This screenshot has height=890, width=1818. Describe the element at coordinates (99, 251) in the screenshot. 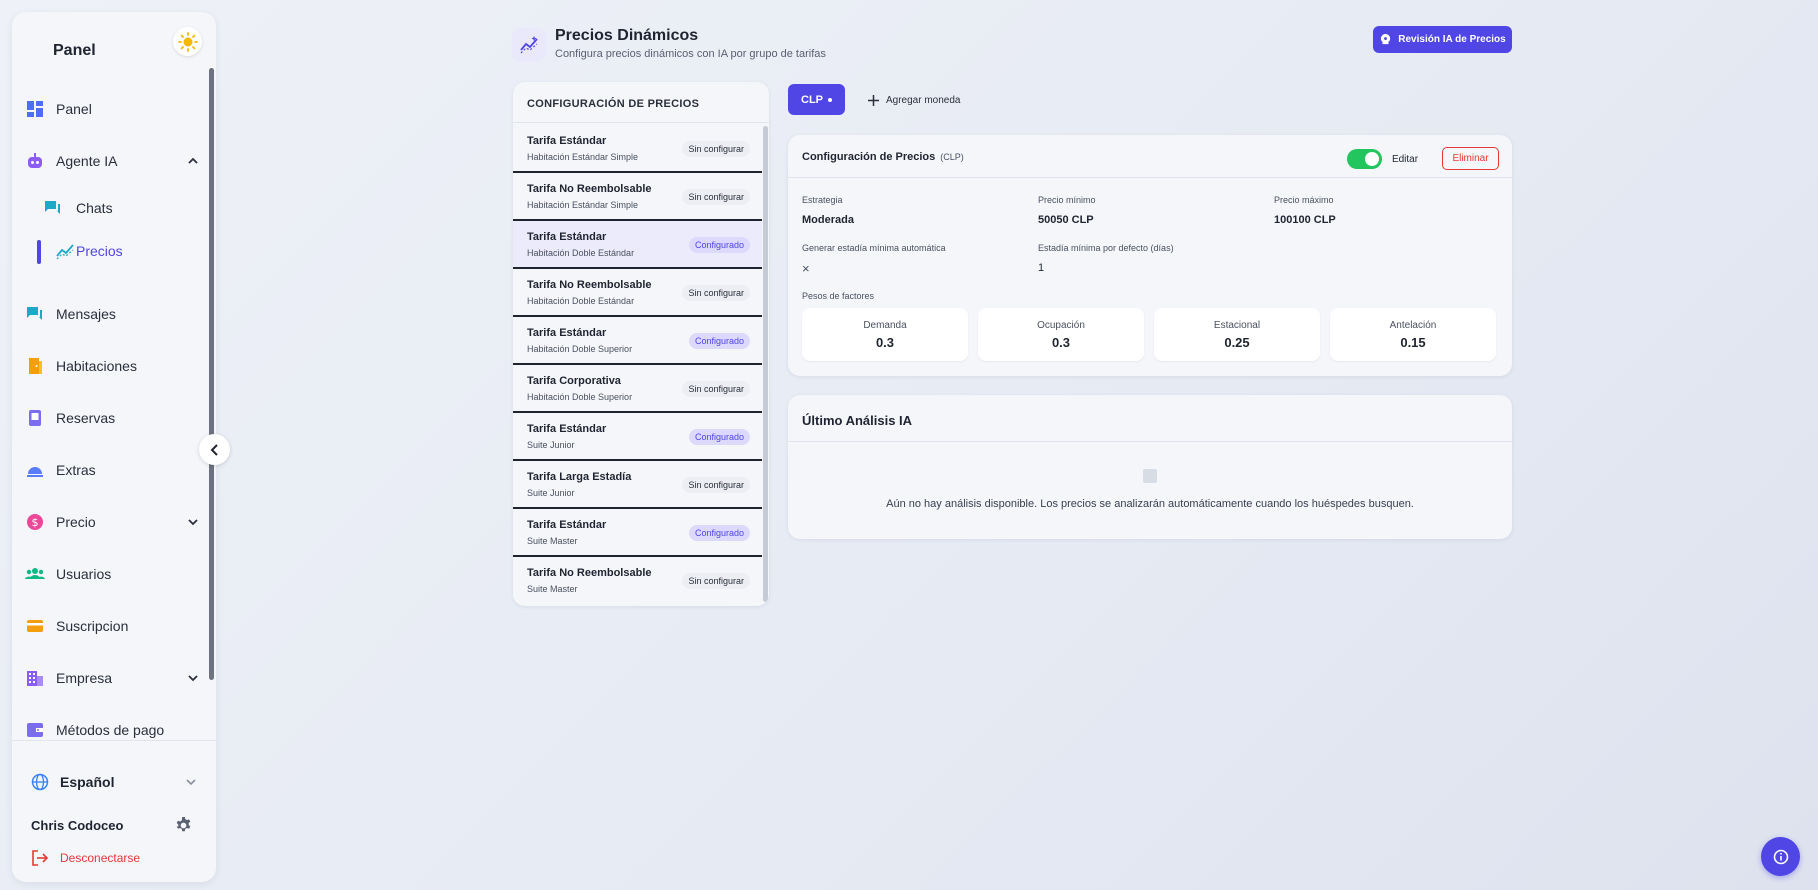

I see `sidebar-item-label: Precios` at that location.